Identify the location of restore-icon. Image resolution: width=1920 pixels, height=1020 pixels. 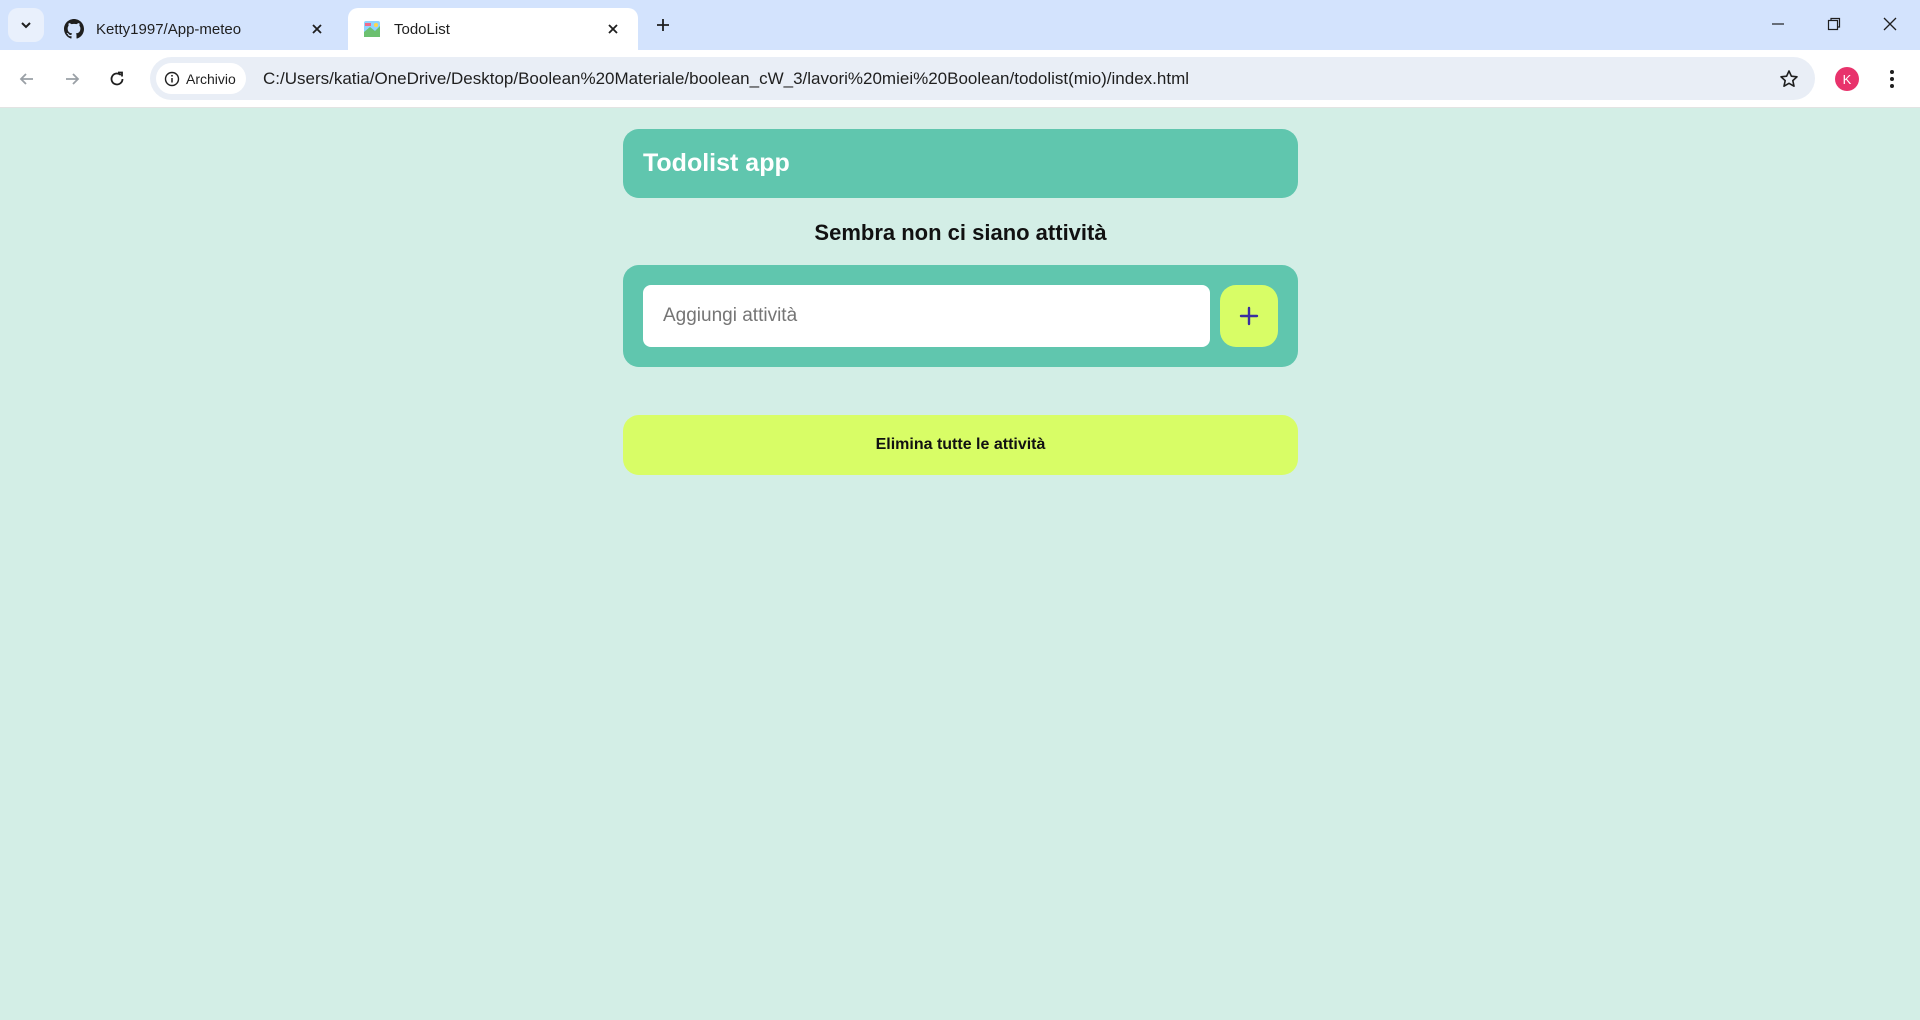
(1834, 24).